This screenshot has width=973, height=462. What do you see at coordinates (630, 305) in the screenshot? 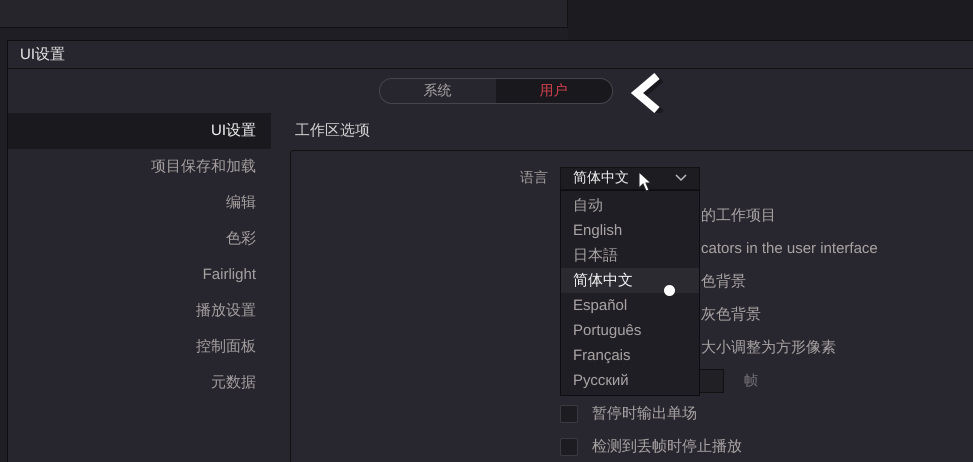
I see `menu-item: Español` at bounding box center [630, 305].